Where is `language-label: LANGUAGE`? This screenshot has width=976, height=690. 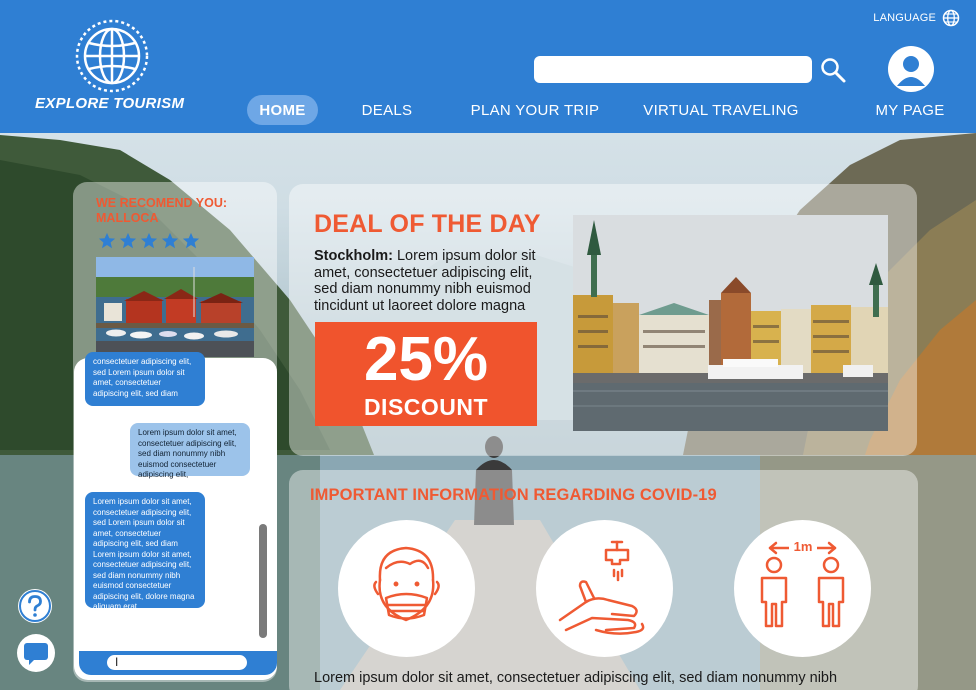
language-label: LANGUAGE is located at coordinates (904, 18).